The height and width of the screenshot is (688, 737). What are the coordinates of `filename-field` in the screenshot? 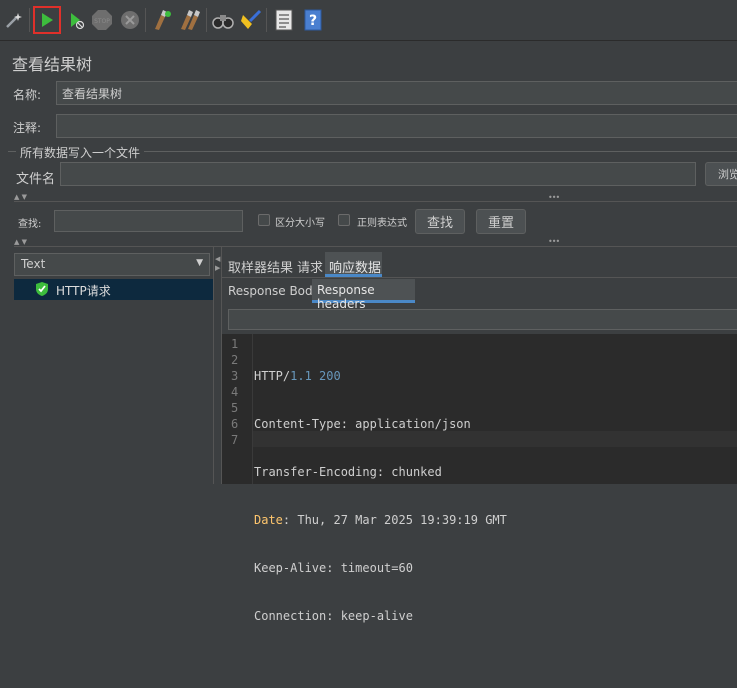 It's located at (378, 174).